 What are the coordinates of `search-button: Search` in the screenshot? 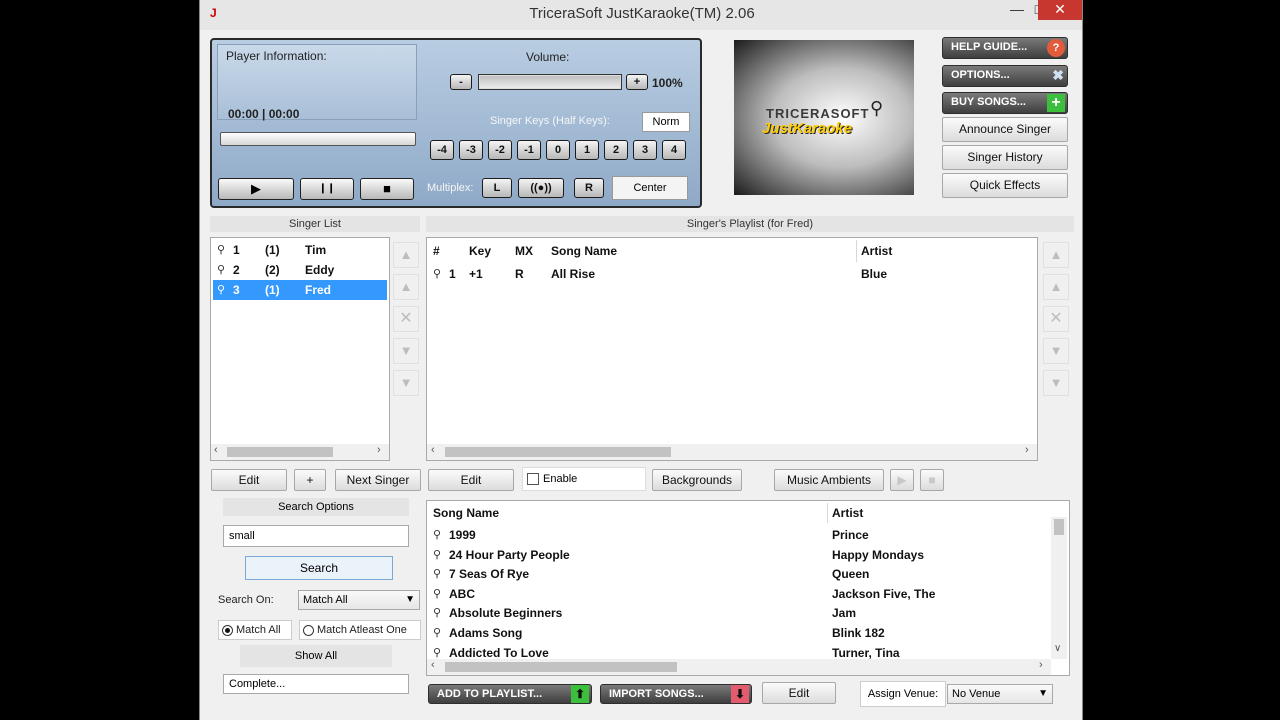 It's located at (319, 568).